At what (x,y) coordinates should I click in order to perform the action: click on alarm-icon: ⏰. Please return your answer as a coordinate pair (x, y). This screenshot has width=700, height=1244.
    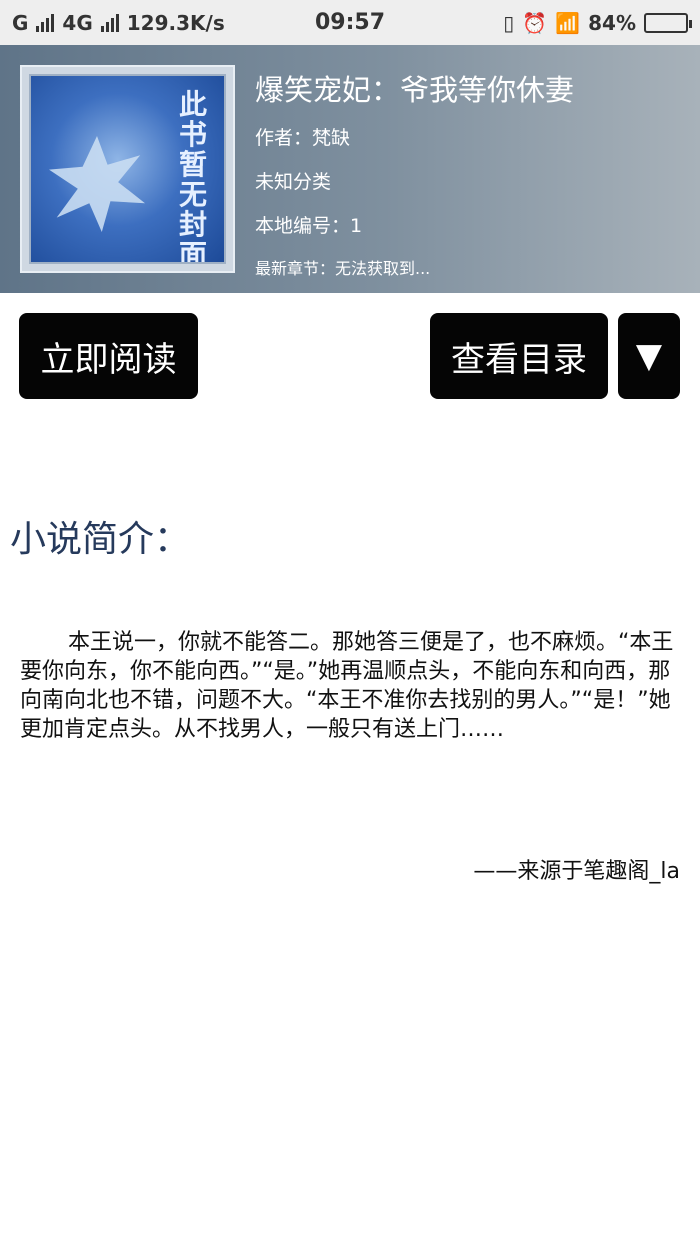
    Looking at the image, I should click on (535, 22).